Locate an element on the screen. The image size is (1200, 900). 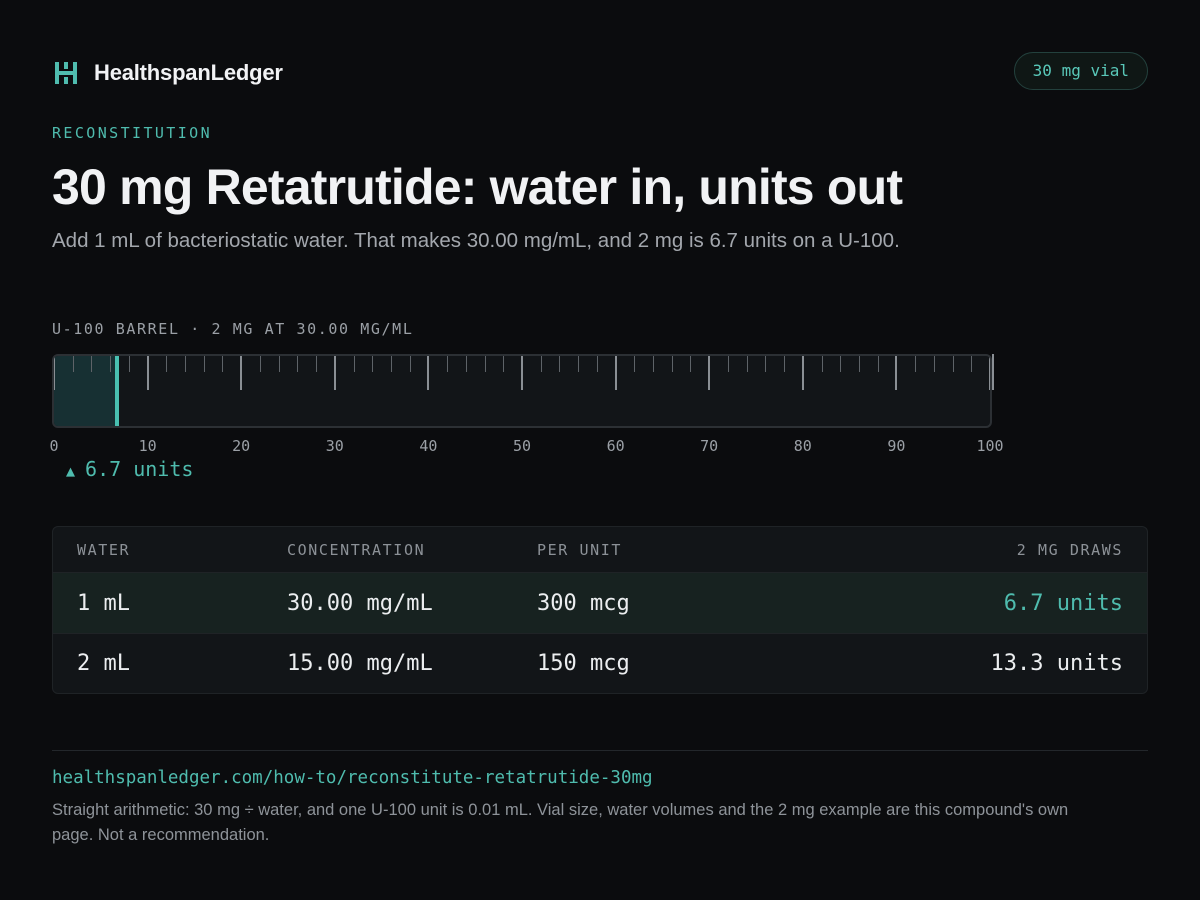
triangle-up-icon: ▲ is located at coordinates (71, 471).